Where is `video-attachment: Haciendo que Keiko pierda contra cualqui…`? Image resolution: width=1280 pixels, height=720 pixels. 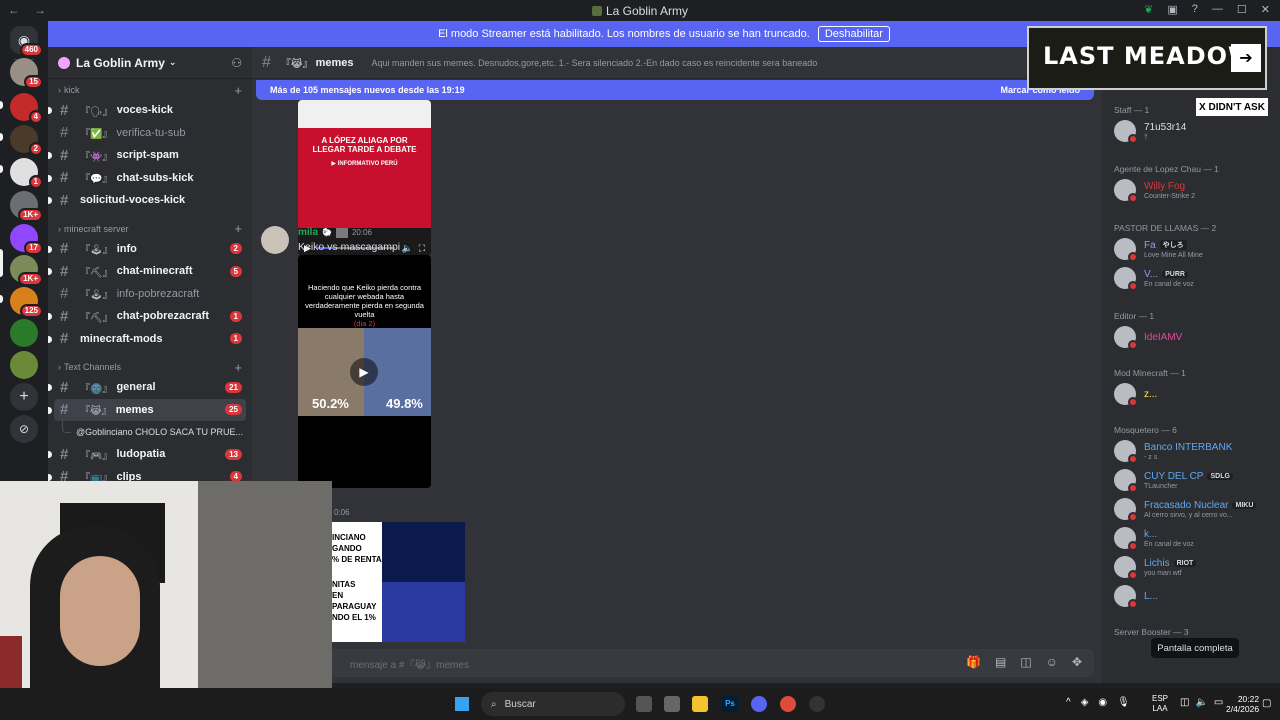
video-attachment: Haciendo que Keiko pierda contra cualqui… is located at coordinates (364, 371).